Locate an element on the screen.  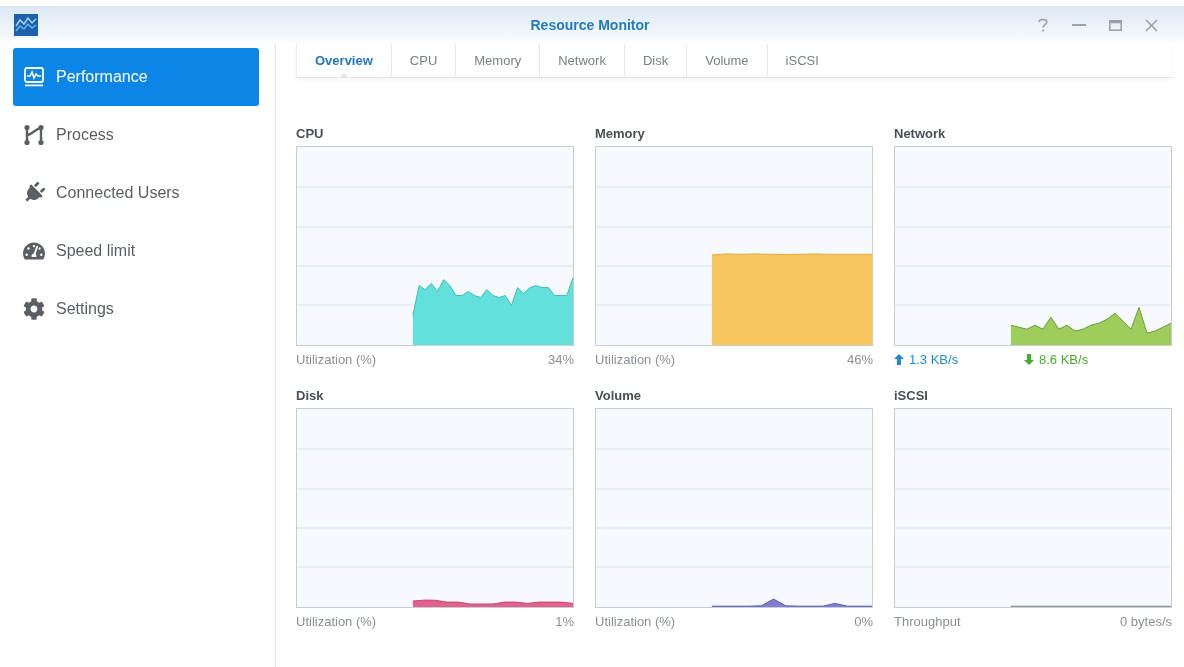
minimize-icon is located at coordinates (1079, 25).